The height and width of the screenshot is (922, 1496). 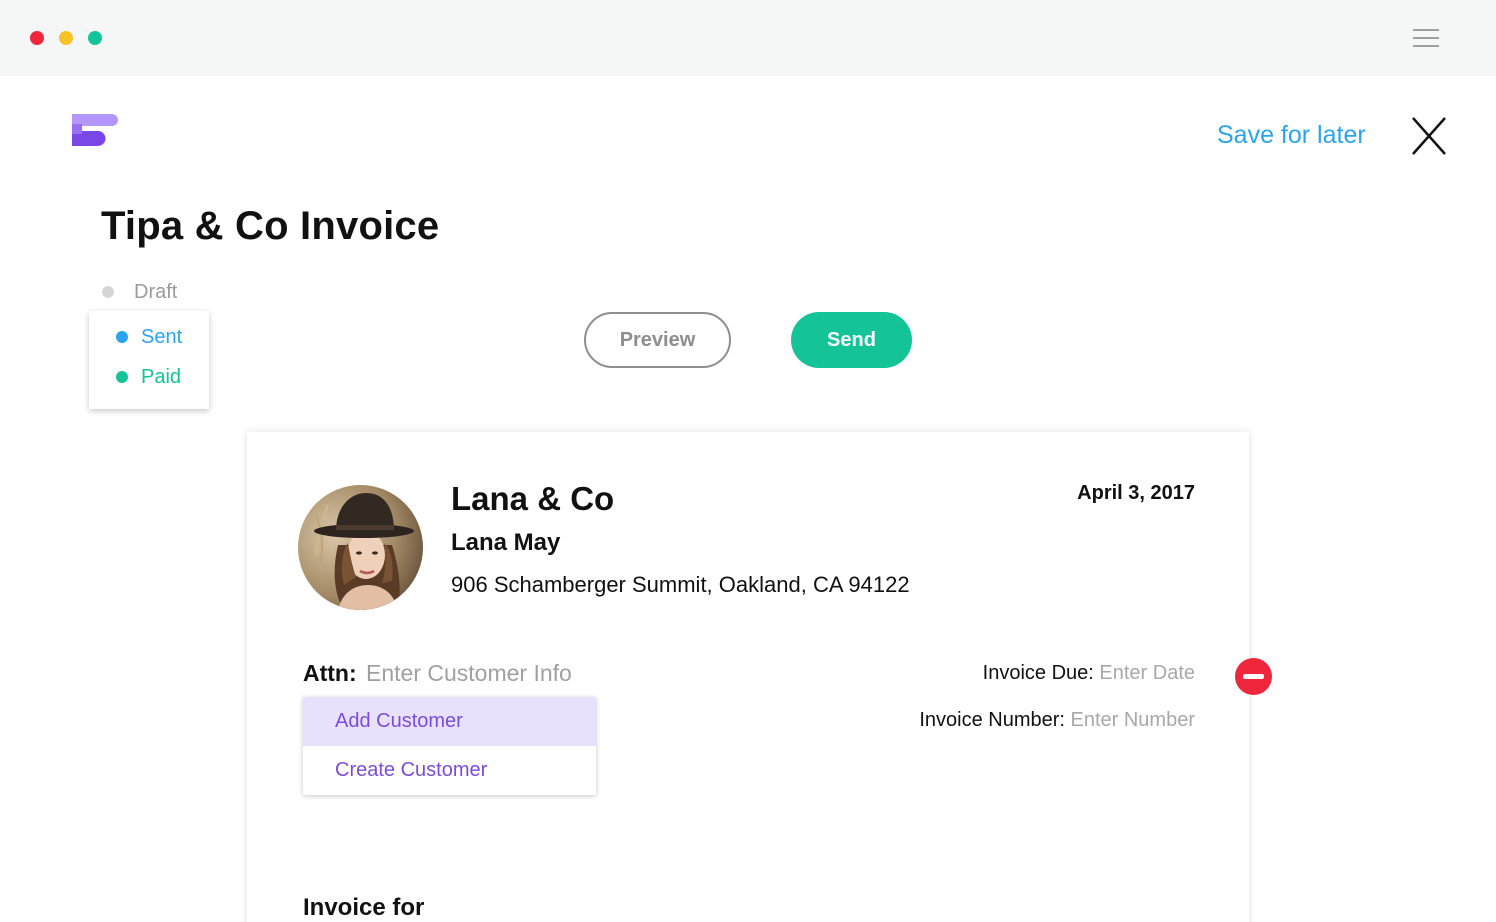 I want to click on invoice-number-input: Enter Number, so click(x=1133, y=720).